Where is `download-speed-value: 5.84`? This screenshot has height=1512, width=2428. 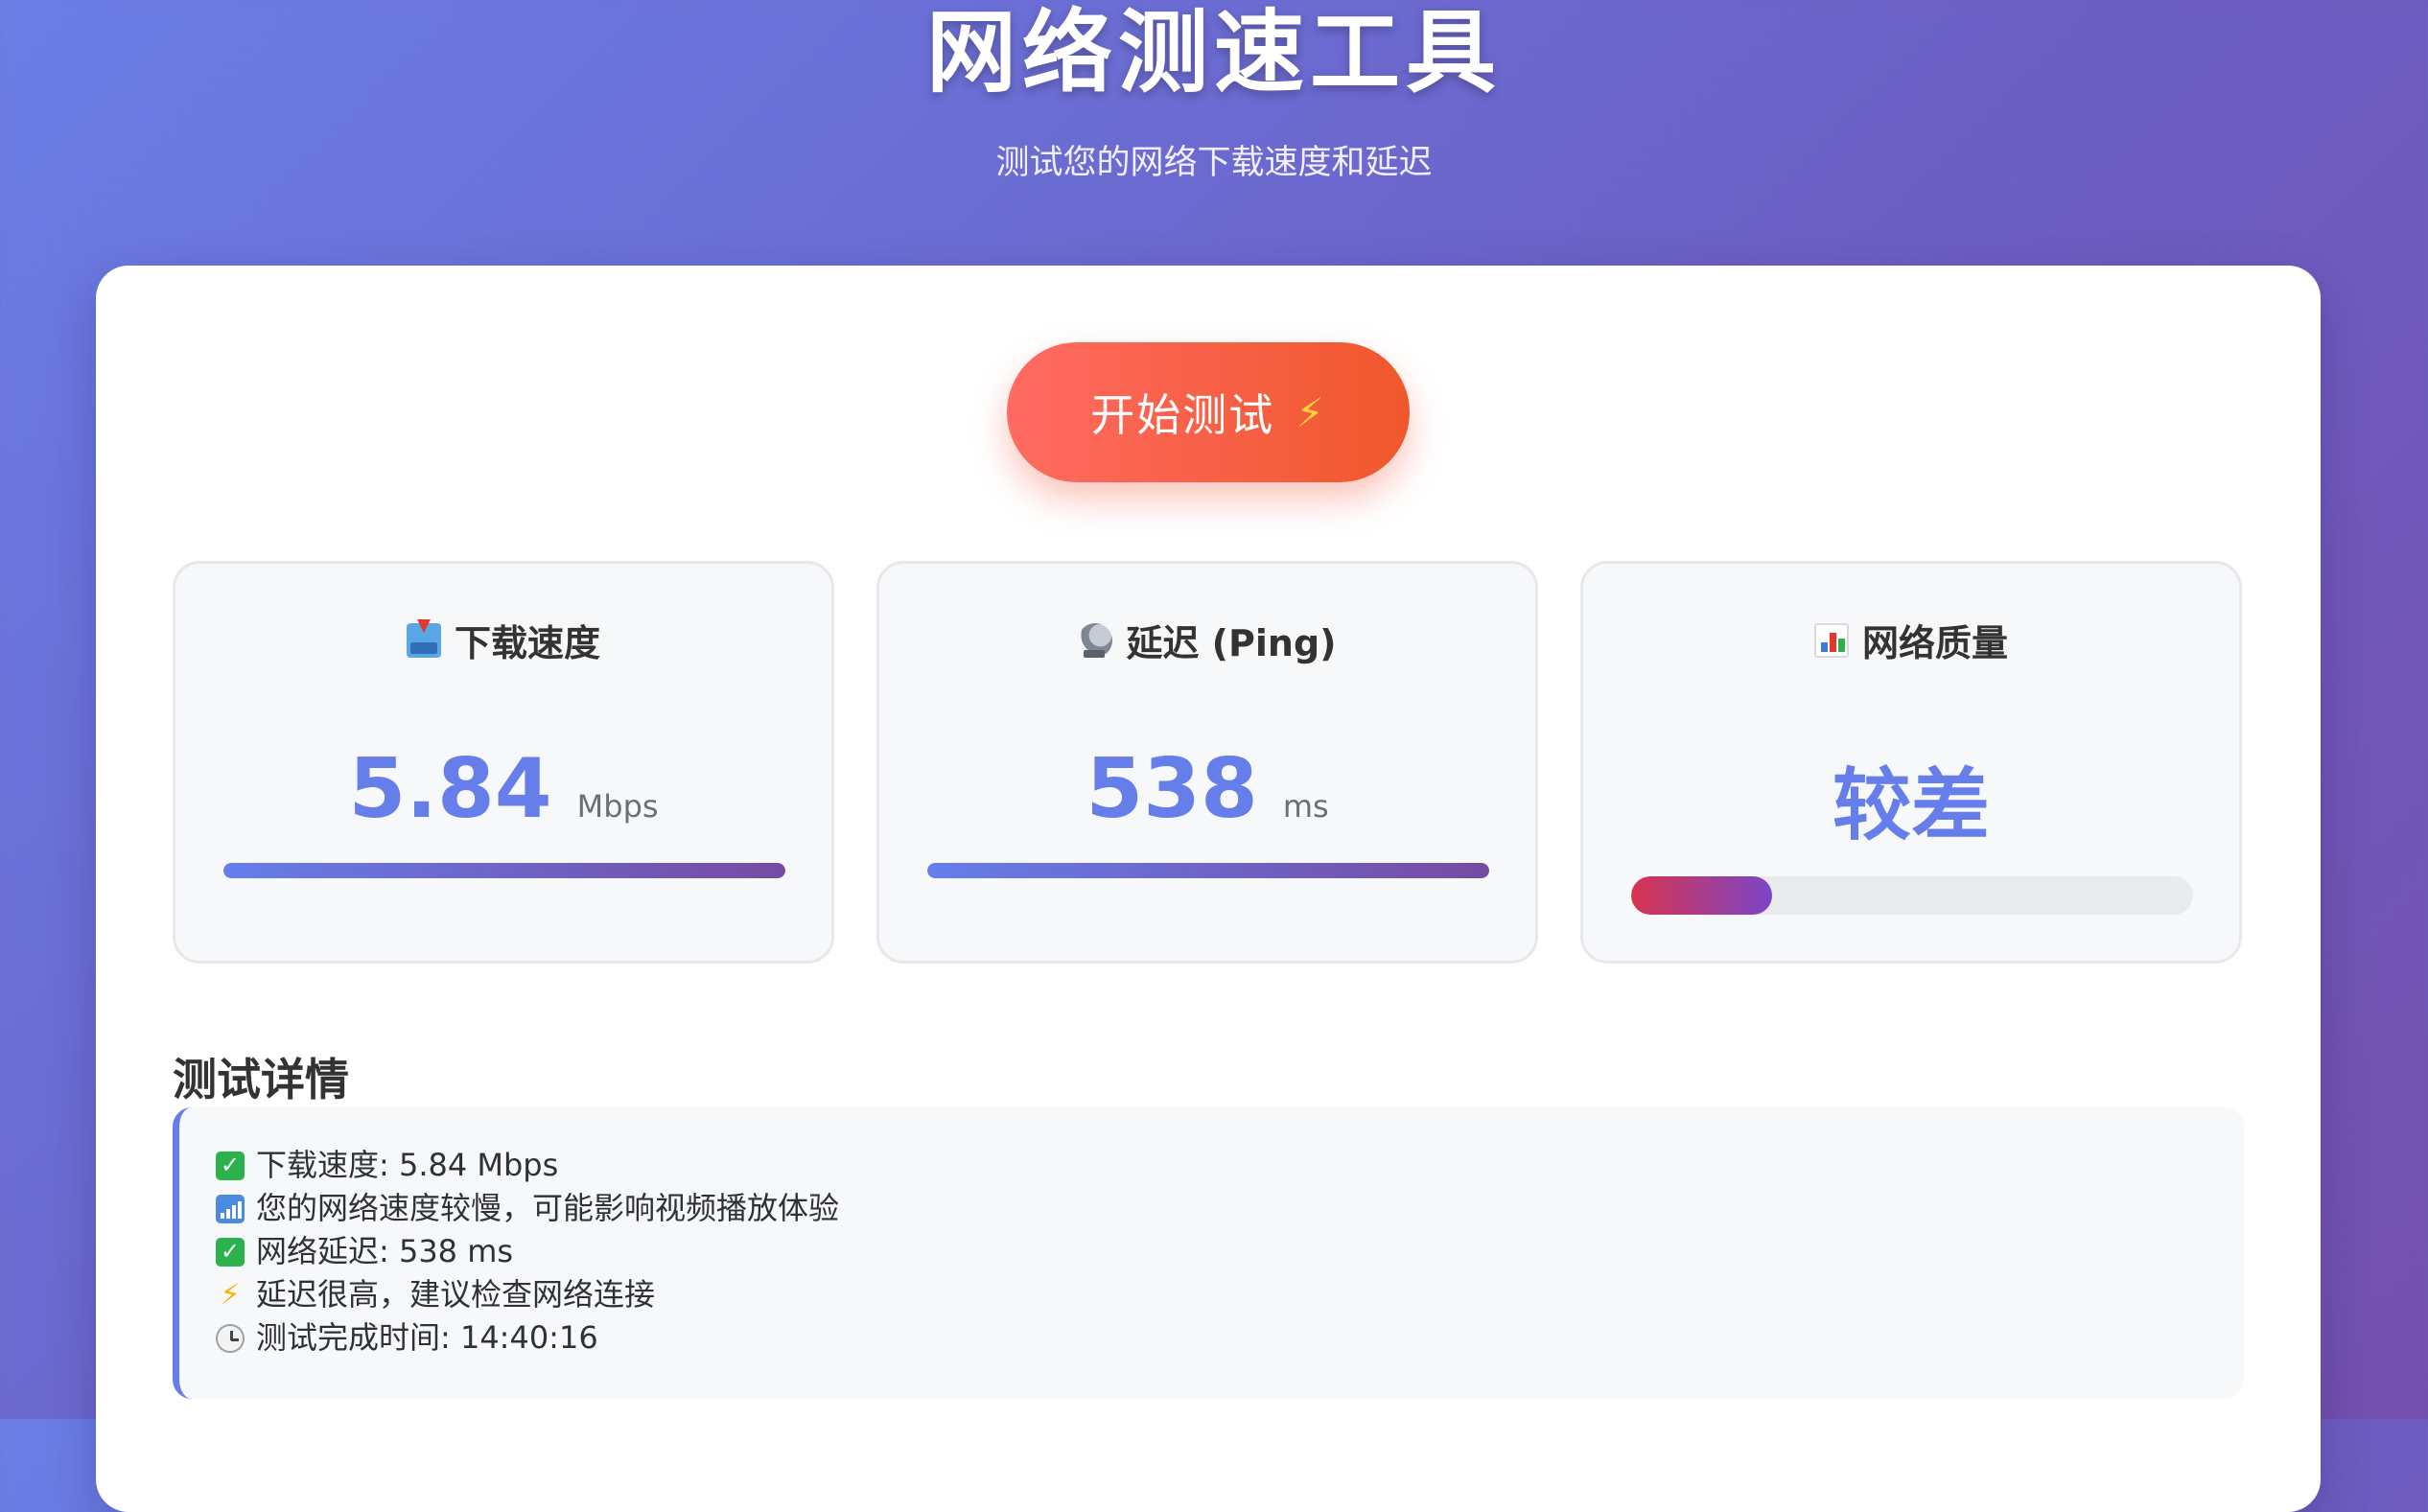
download-speed-value: 5.84 is located at coordinates (450, 789).